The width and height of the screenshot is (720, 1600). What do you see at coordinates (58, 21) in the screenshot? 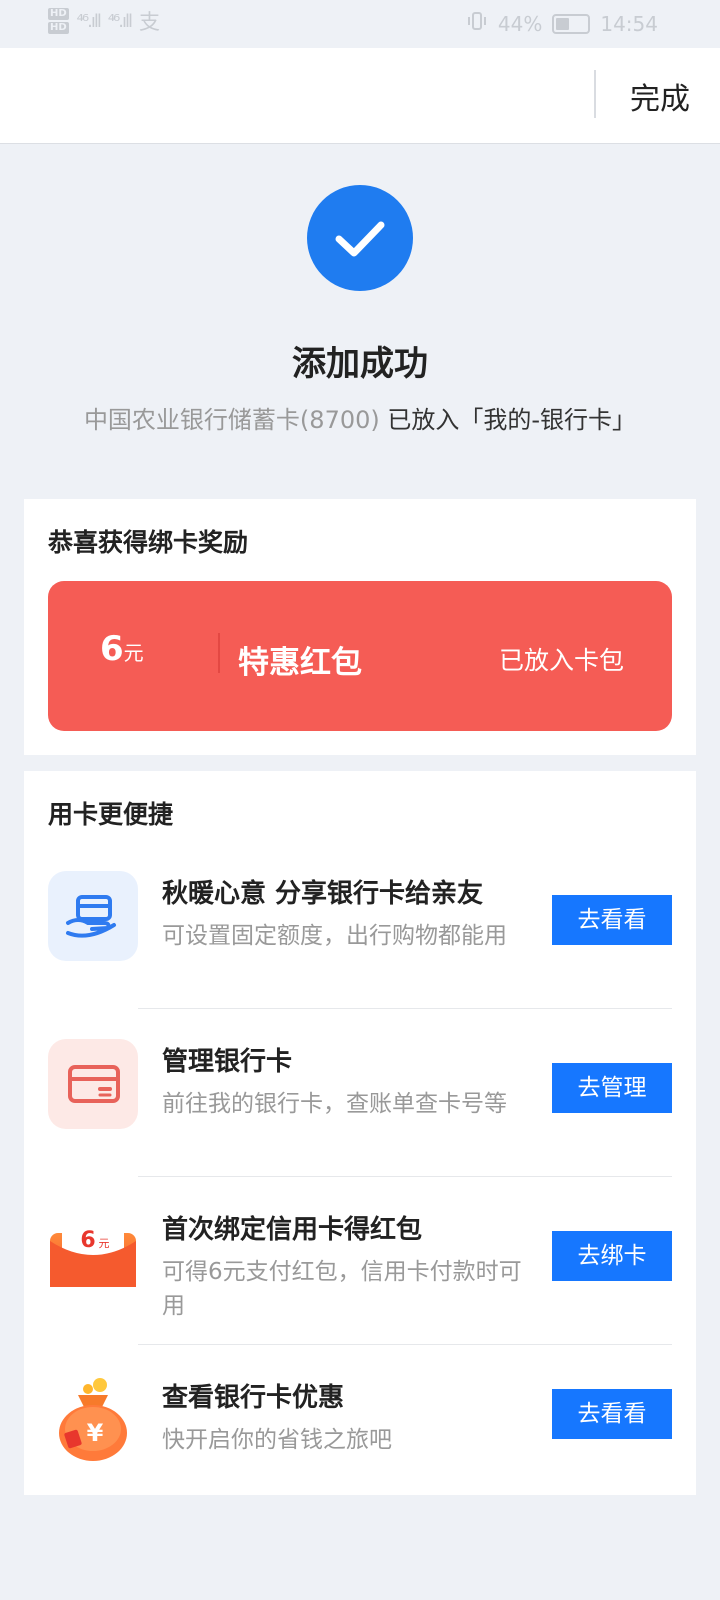
I see `hd-badges: HD HD` at bounding box center [58, 21].